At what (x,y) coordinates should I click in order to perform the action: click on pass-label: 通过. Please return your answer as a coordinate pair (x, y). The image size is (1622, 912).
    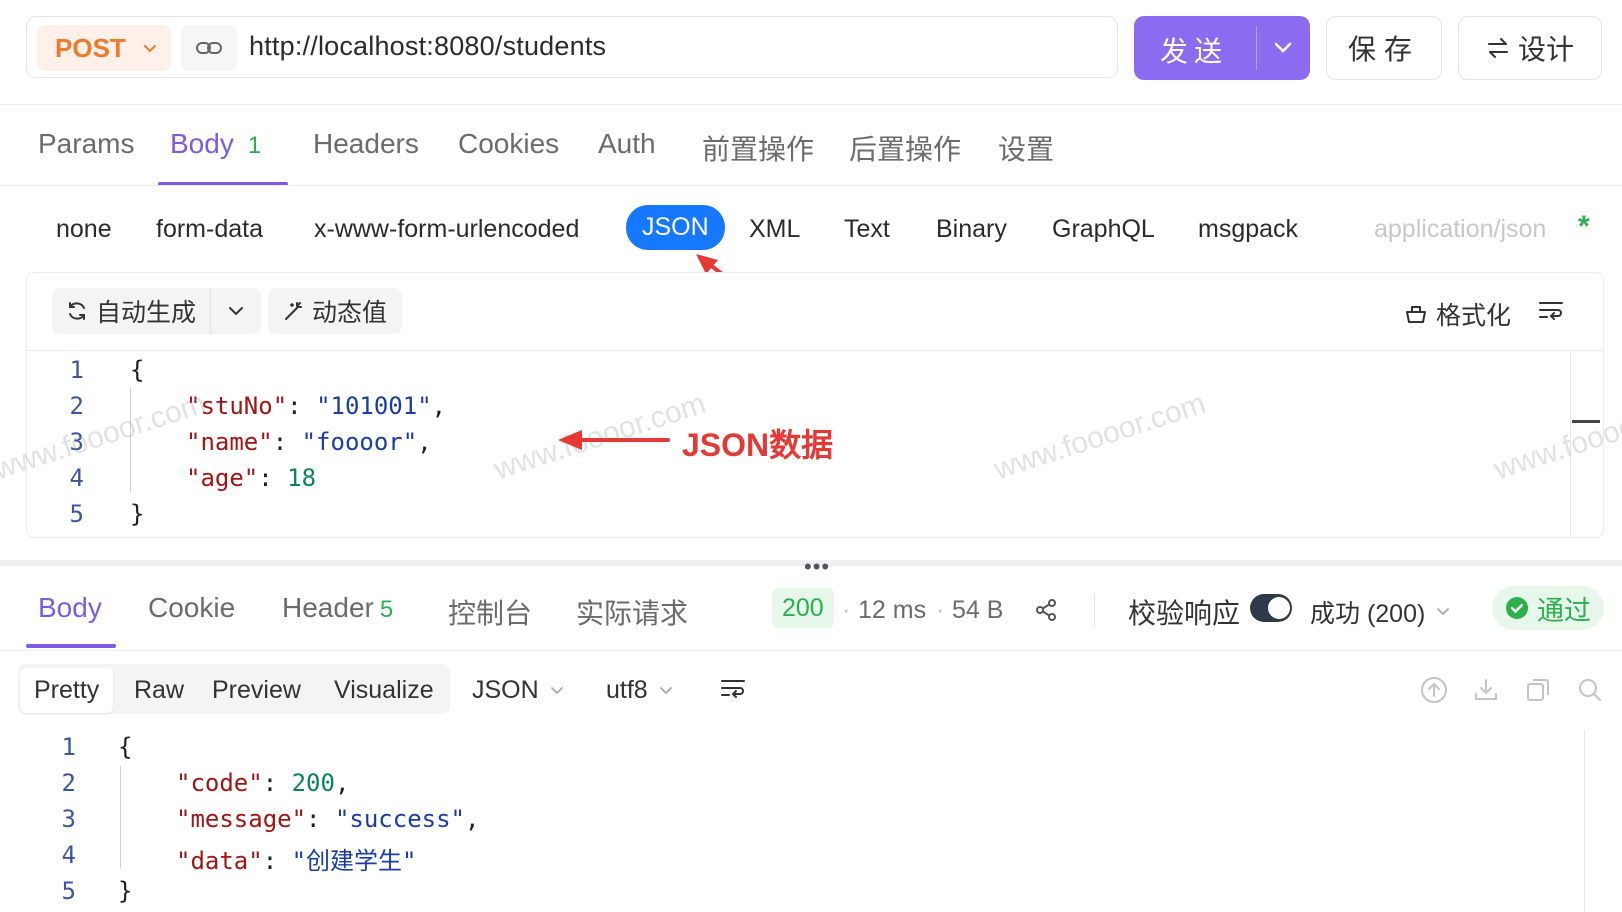
    Looking at the image, I should click on (1564, 610).